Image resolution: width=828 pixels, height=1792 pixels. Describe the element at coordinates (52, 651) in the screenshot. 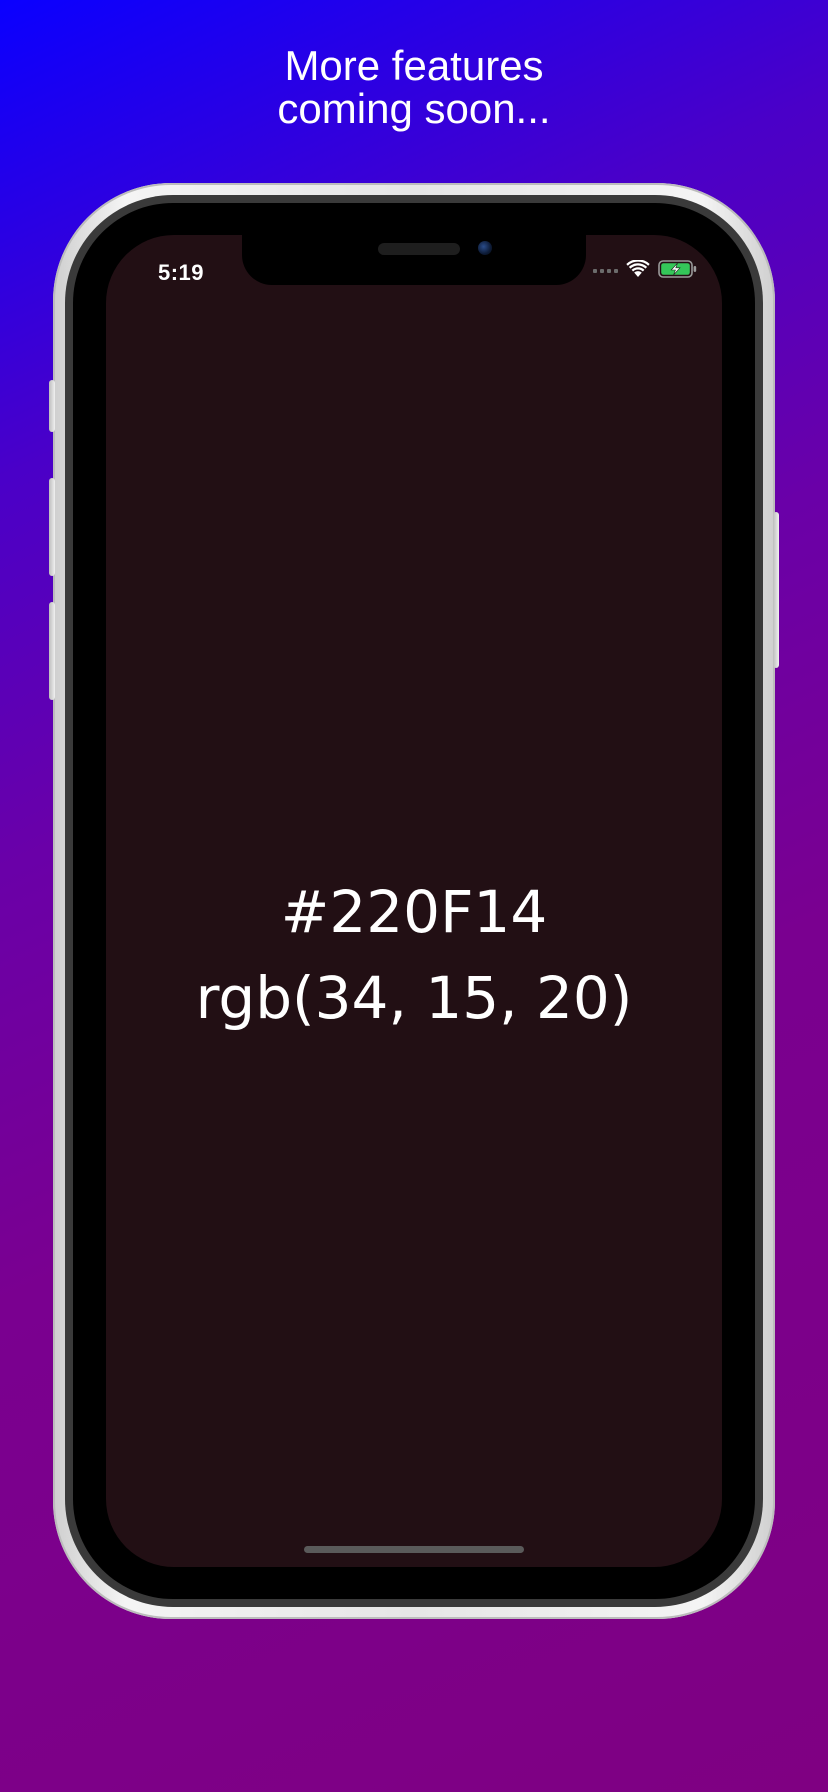

I see `volume-down-button` at that location.